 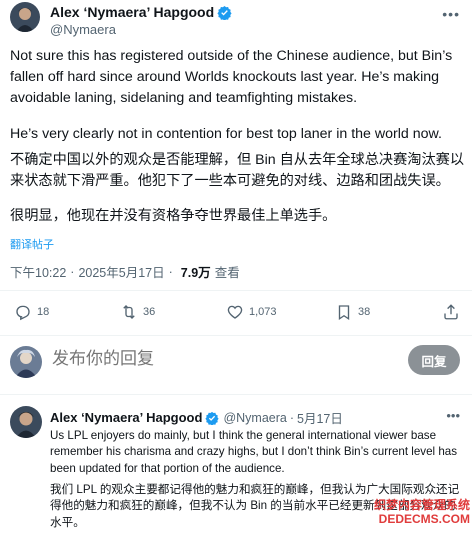 What do you see at coordinates (434, 360) in the screenshot?
I see `reply-submit-button: 回复` at bounding box center [434, 360].